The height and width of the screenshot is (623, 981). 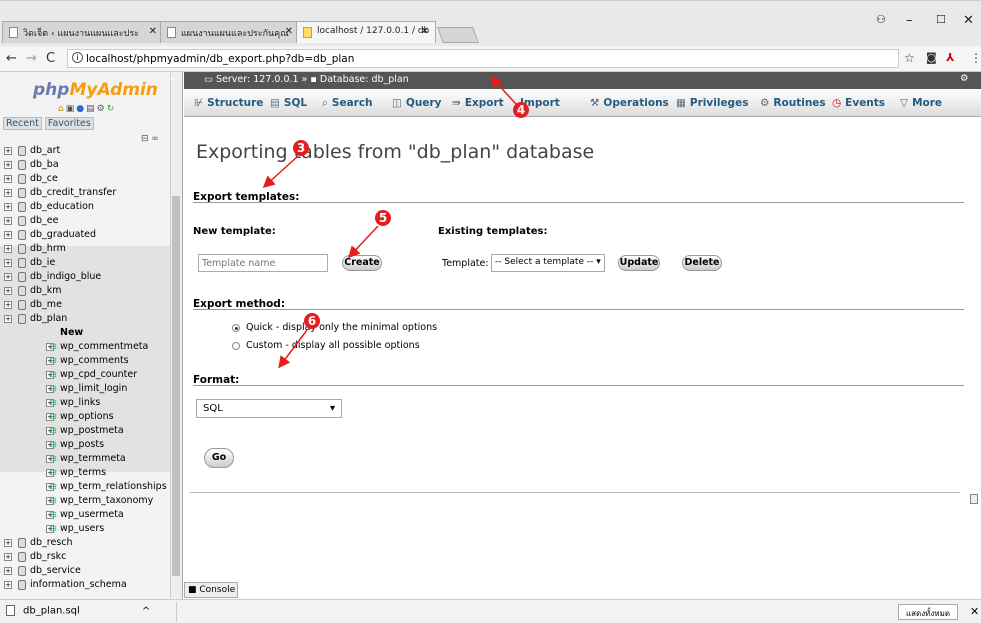 I want to click on annotation-marker-4: 4, so click(x=521, y=110).